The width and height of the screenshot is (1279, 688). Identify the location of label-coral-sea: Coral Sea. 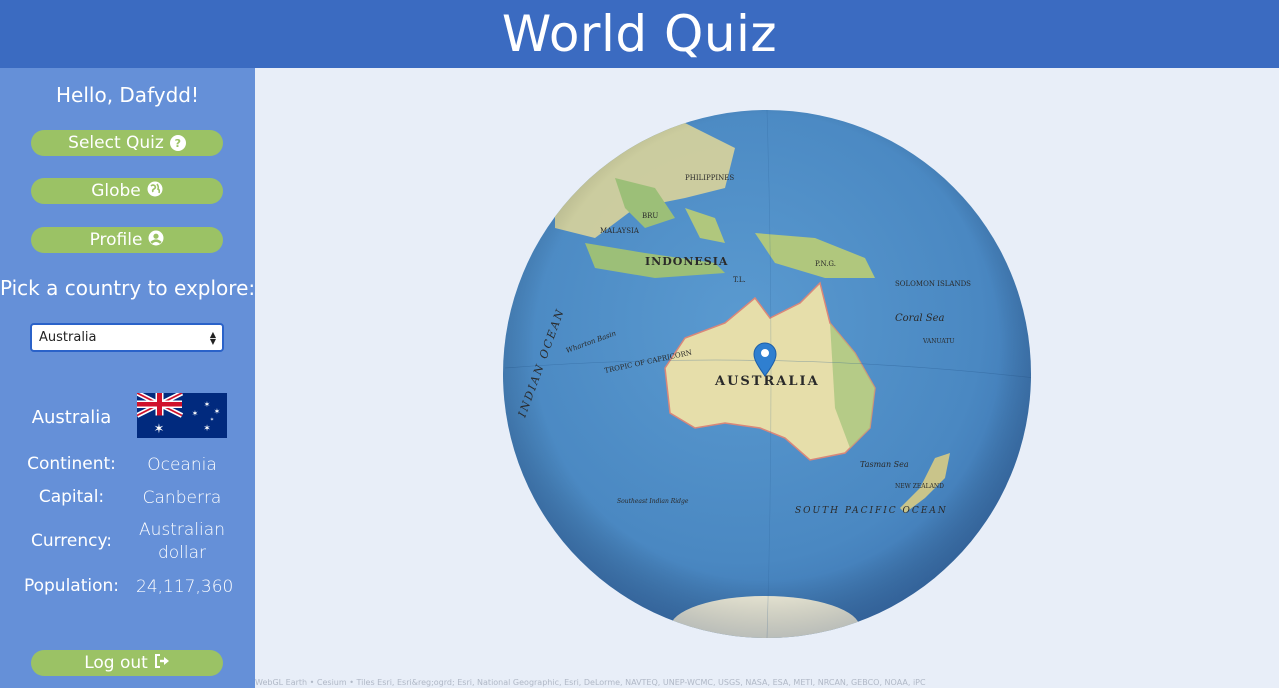
(920, 318).